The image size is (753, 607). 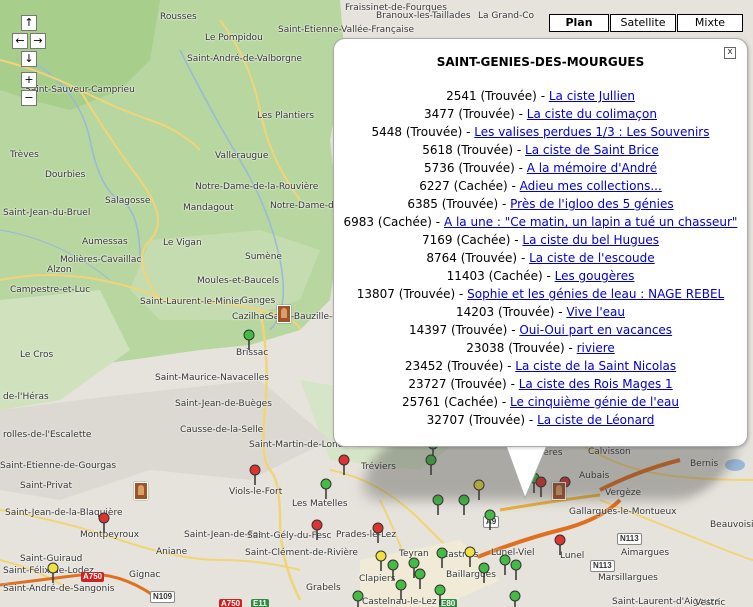 I want to click on pan-left-button: ←, so click(x=20, y=41).